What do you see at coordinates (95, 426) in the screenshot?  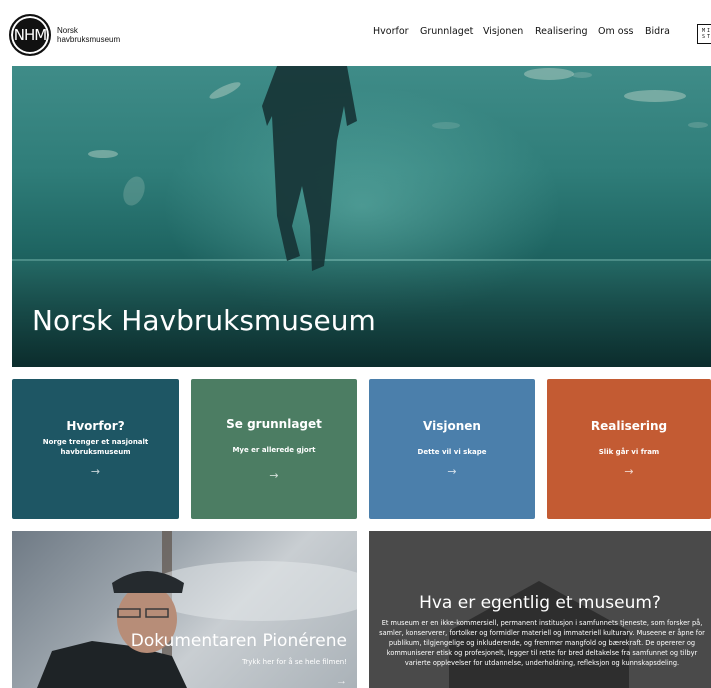 I see `card-title: Hvorfor?` at bounding box center [95, 426].